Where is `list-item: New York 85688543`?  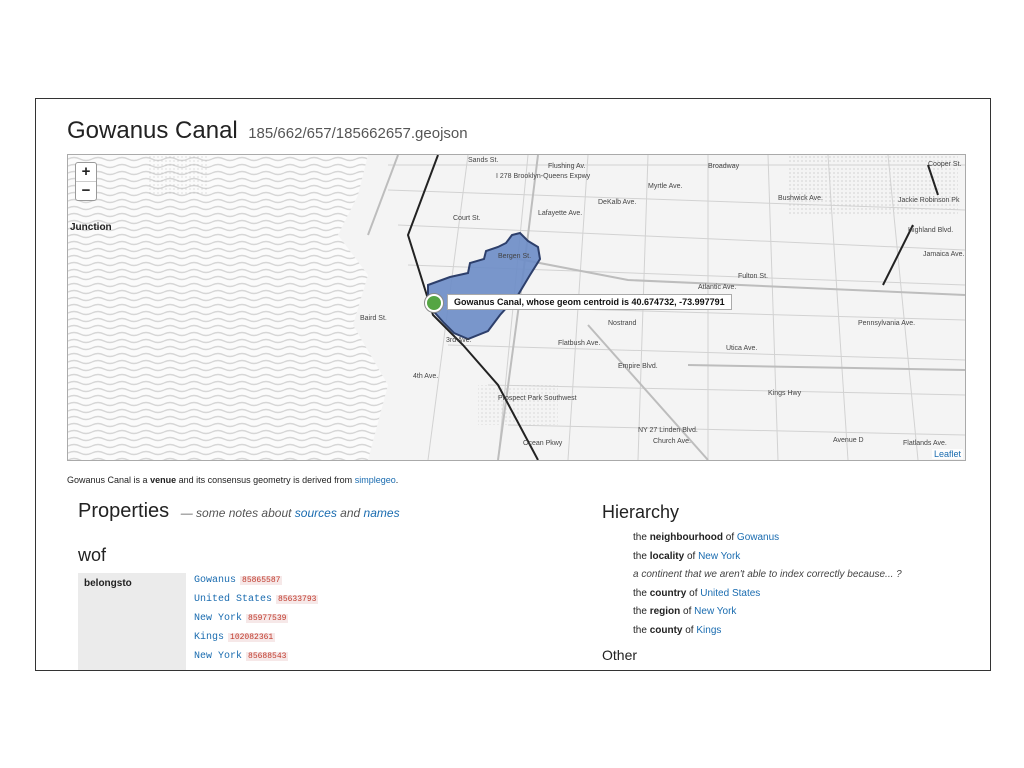 list-item: New York 85688543 is located at coordinates (256, 660).